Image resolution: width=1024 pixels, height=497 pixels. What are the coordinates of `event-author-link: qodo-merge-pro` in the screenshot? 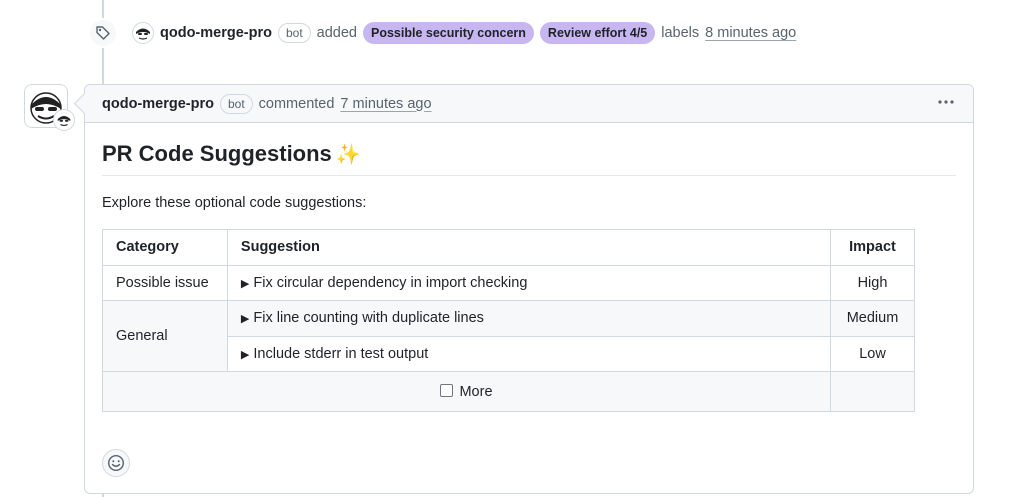 It's located at (216, 33).